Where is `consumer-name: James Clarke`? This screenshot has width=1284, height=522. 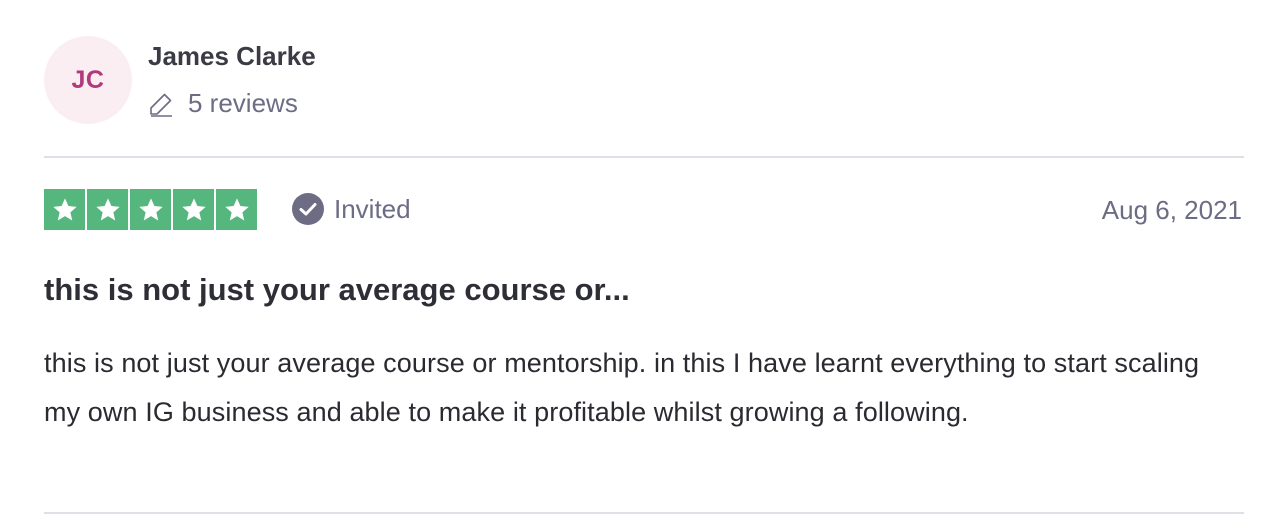
consumer-name: James Clarke is located at coordinates (232, 56).